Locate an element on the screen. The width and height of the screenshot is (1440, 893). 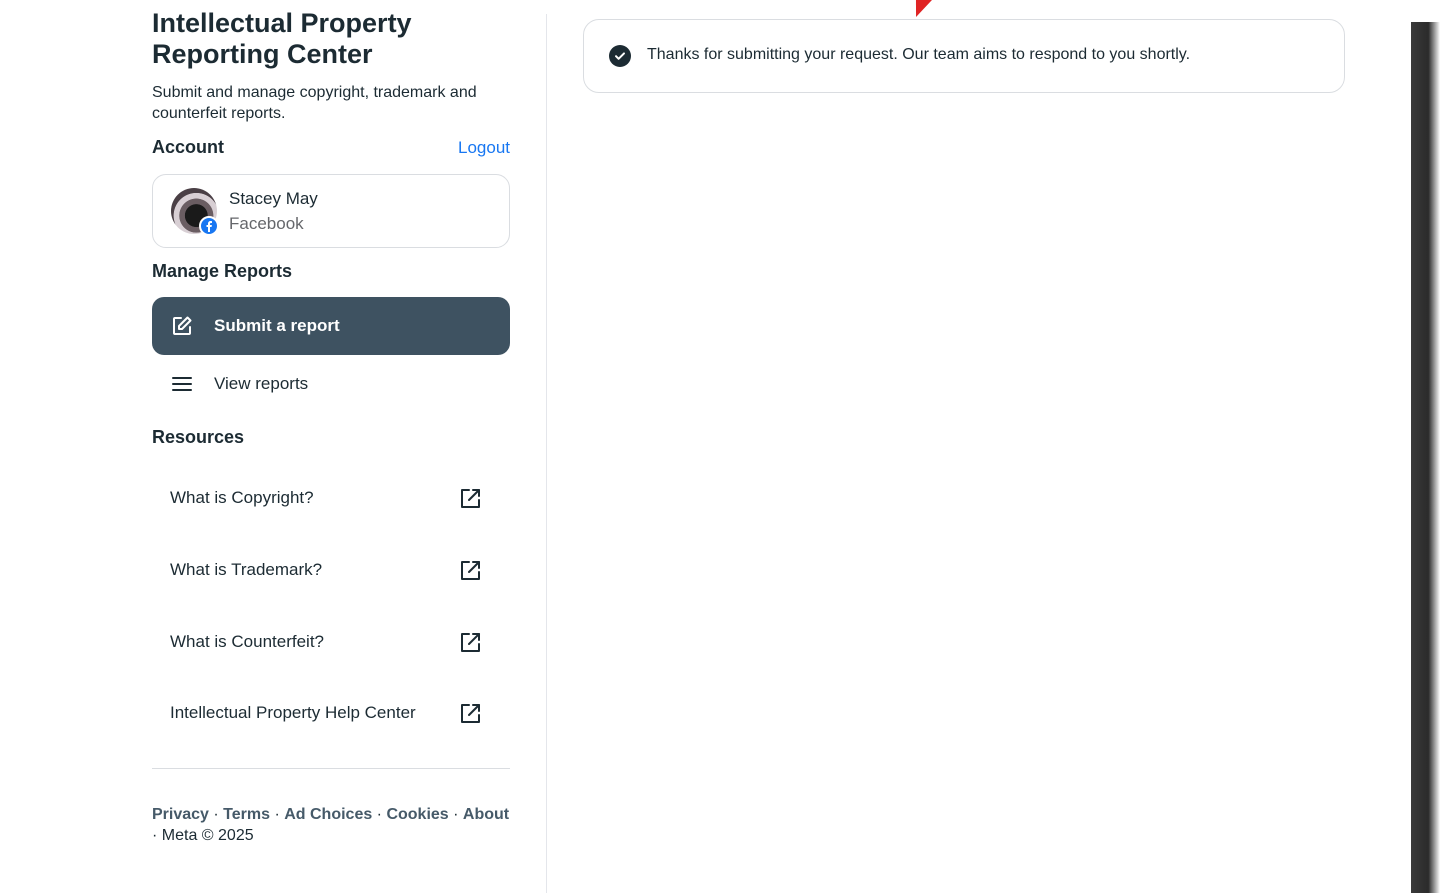
footer-link-about: About is located at coordinates (486, 814).